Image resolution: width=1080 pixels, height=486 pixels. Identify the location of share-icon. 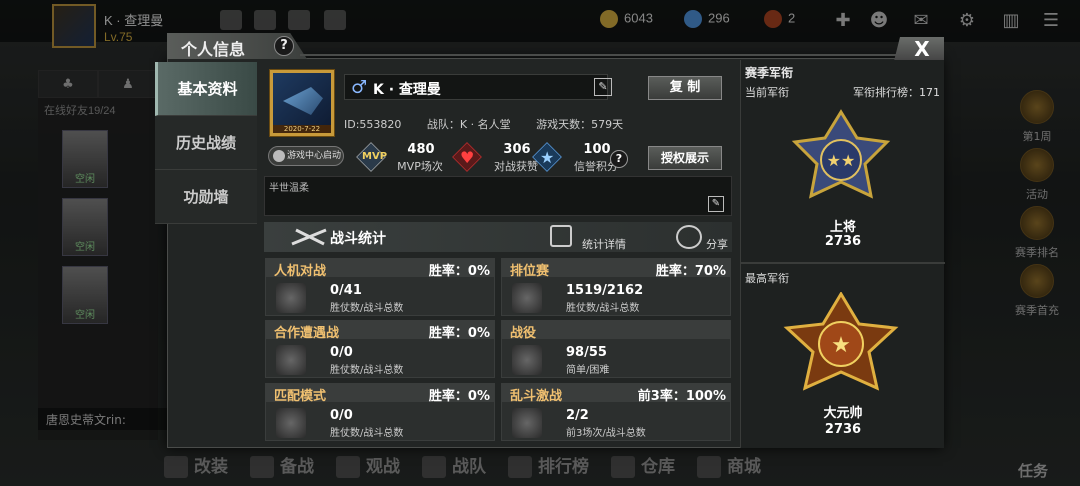
(689, 237).